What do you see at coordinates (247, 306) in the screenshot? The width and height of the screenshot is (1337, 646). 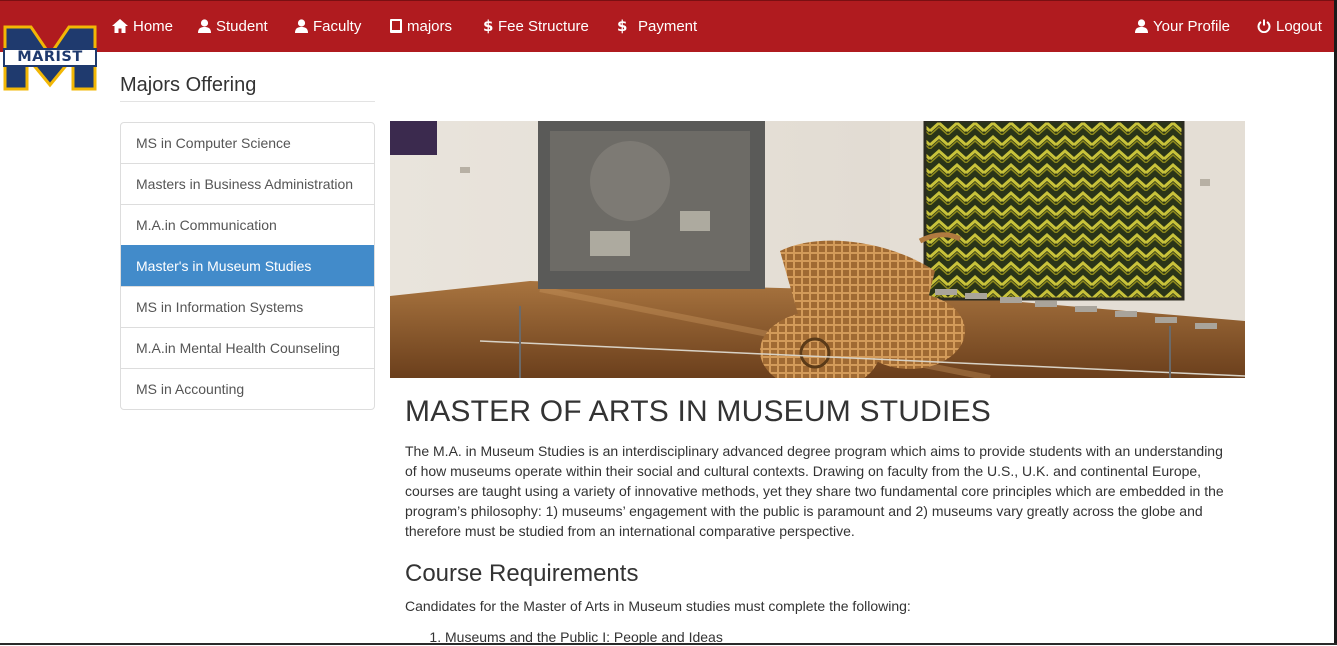 I see `major-item-information-systems: MS in Information Systems` at bounding box center [247, 306].